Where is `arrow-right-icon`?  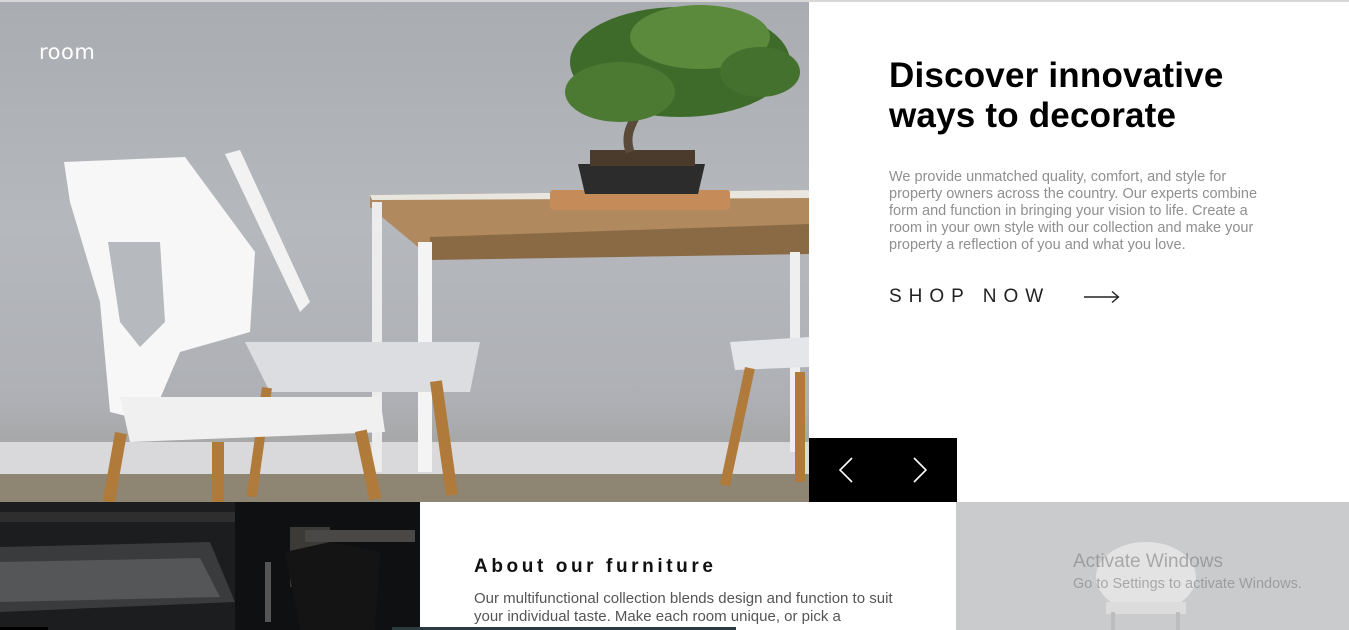
arrow-right-icon is located at coordinates (1102, 297).